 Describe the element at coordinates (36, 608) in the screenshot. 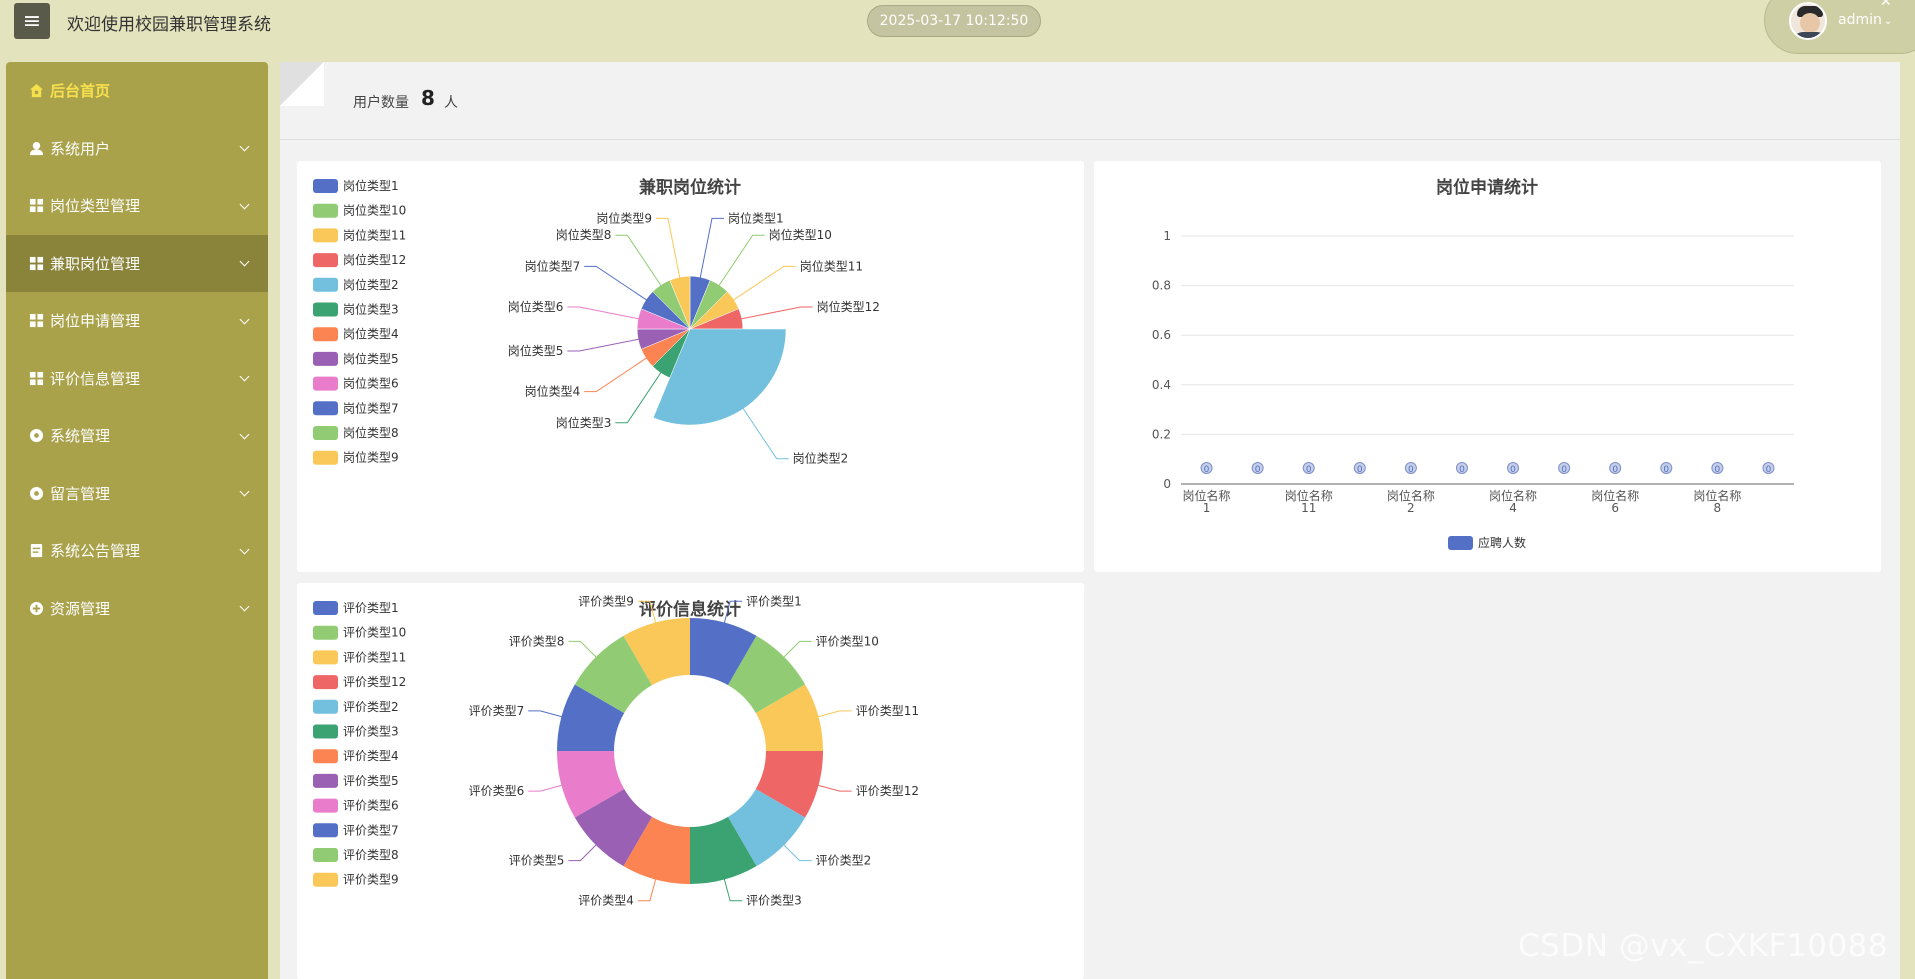

I see `plus-circle-icon` at that location.